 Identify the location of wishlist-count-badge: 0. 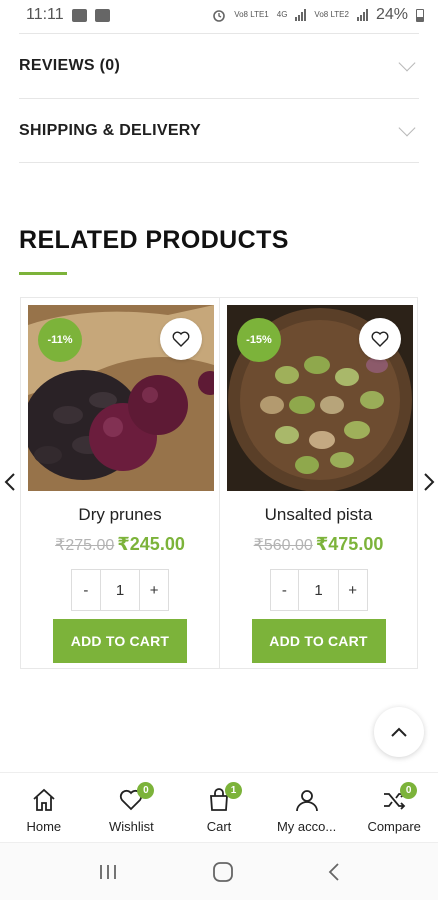
(146, 790).